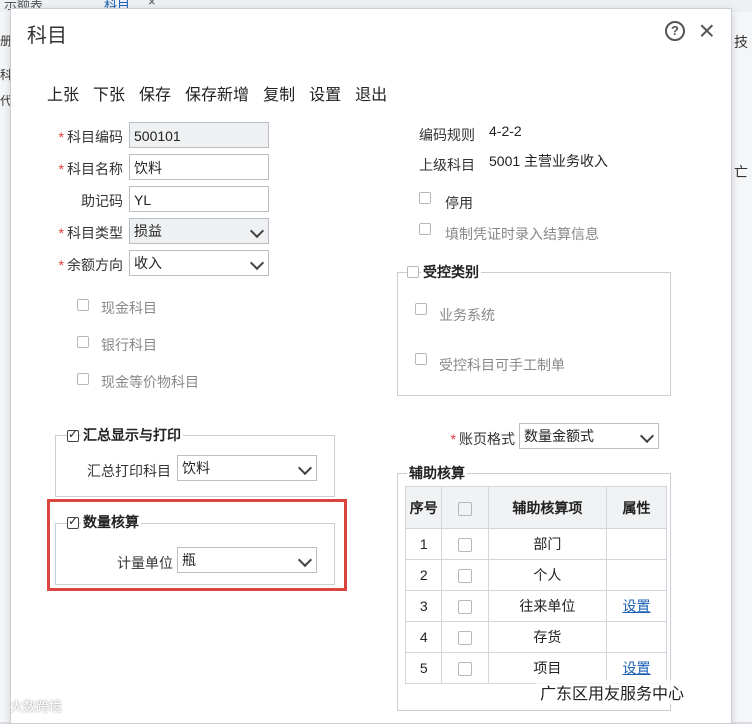 Image resolution: width=752 pixels, height=724 pixels. I want to click on table-row: 5 项目 设置, so click(535, 668).